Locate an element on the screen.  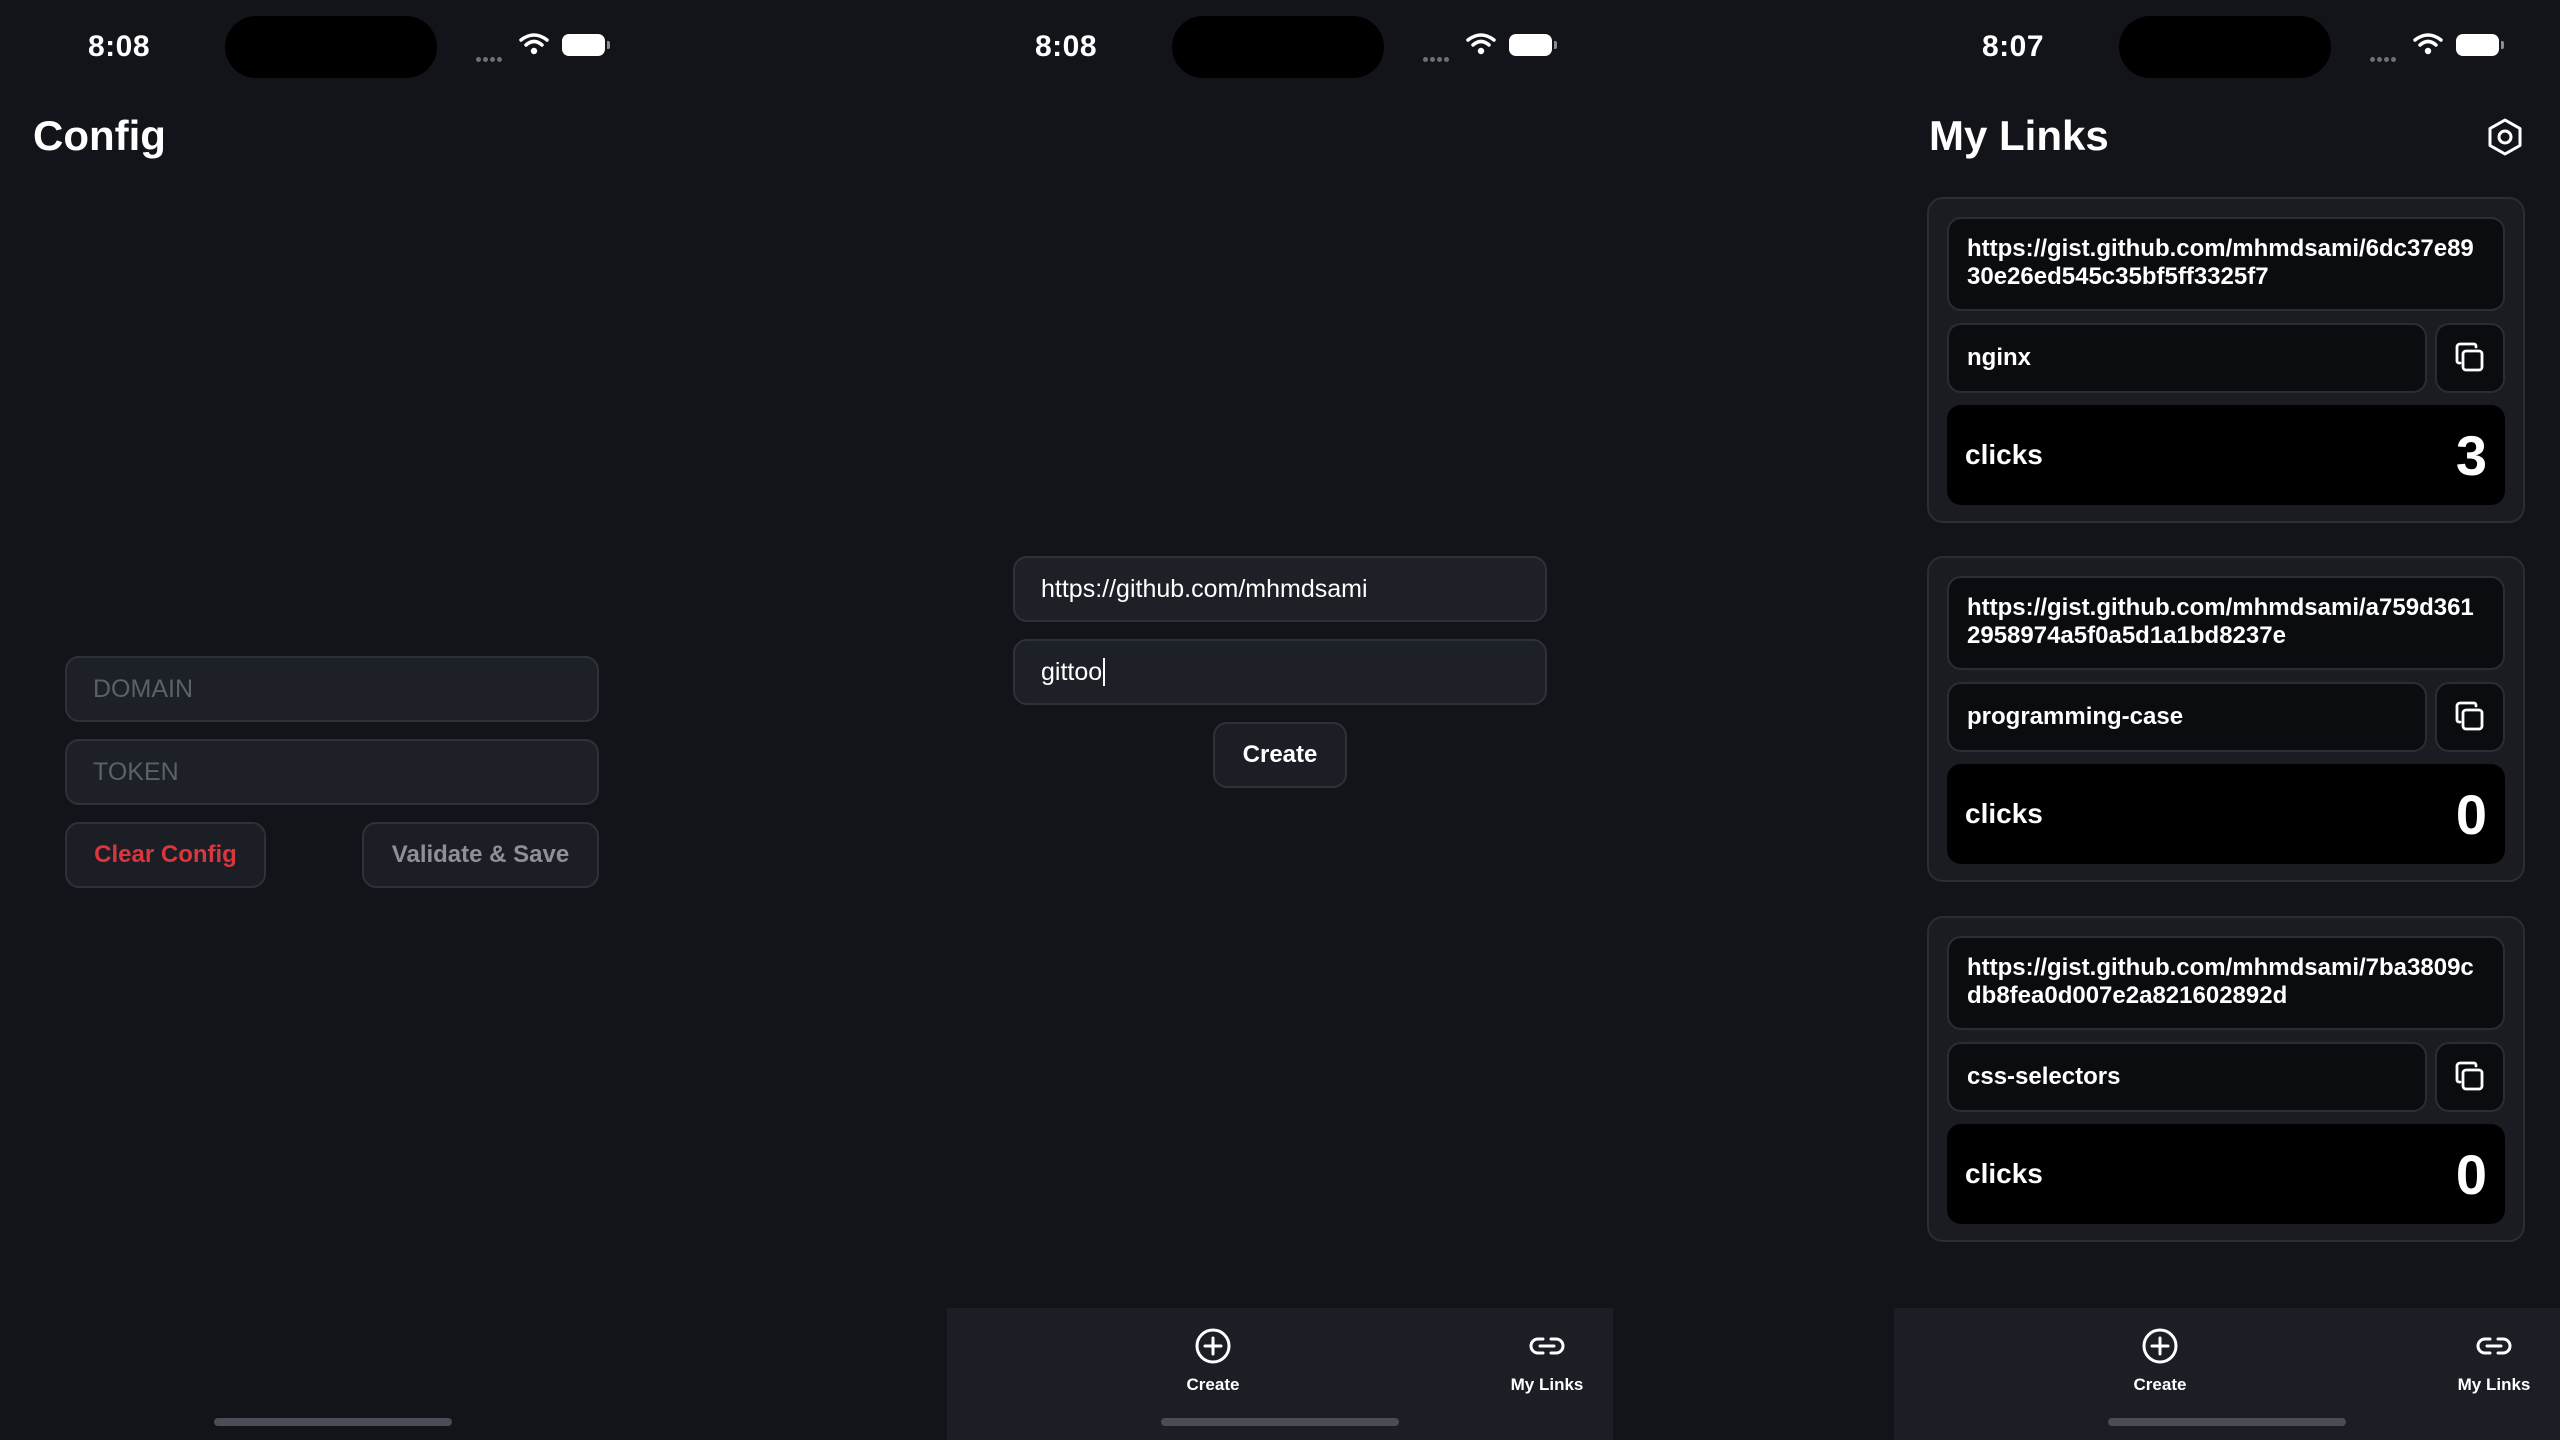
slug-input: gittoo is located at coordinates (1280, 672).